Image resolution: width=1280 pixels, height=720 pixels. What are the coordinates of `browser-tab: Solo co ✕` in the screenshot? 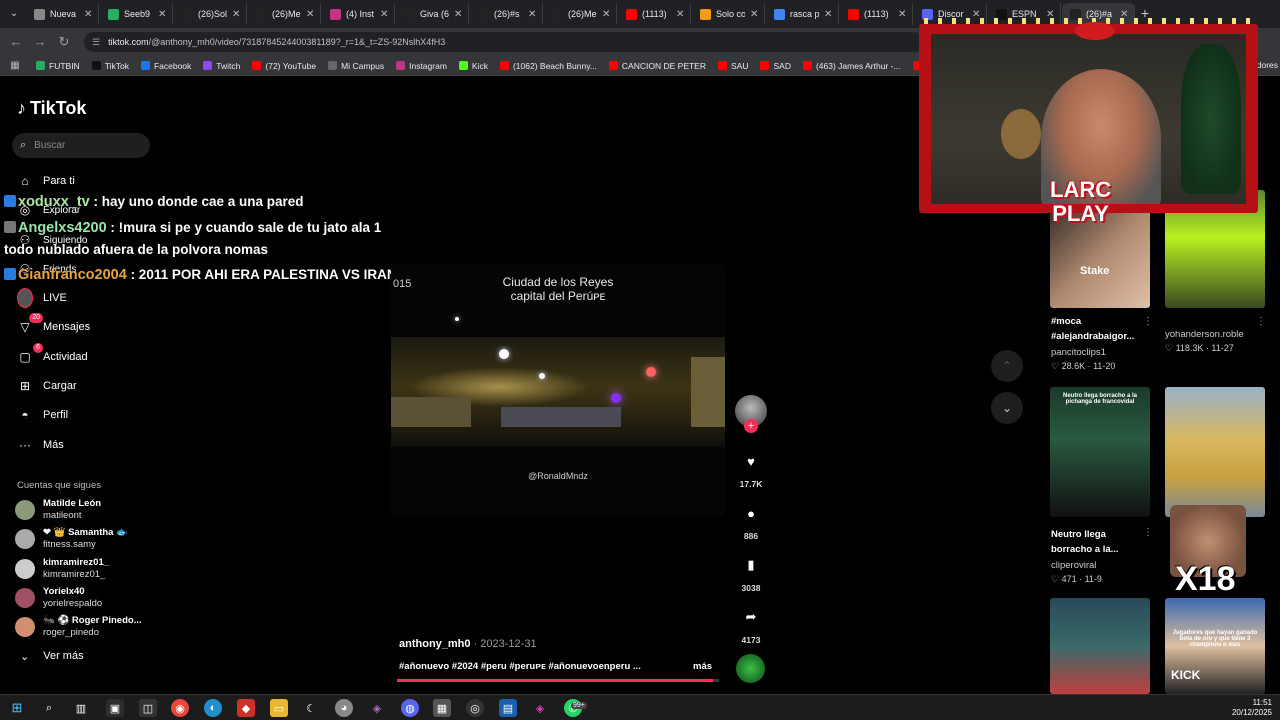 It's located at (728, 14).